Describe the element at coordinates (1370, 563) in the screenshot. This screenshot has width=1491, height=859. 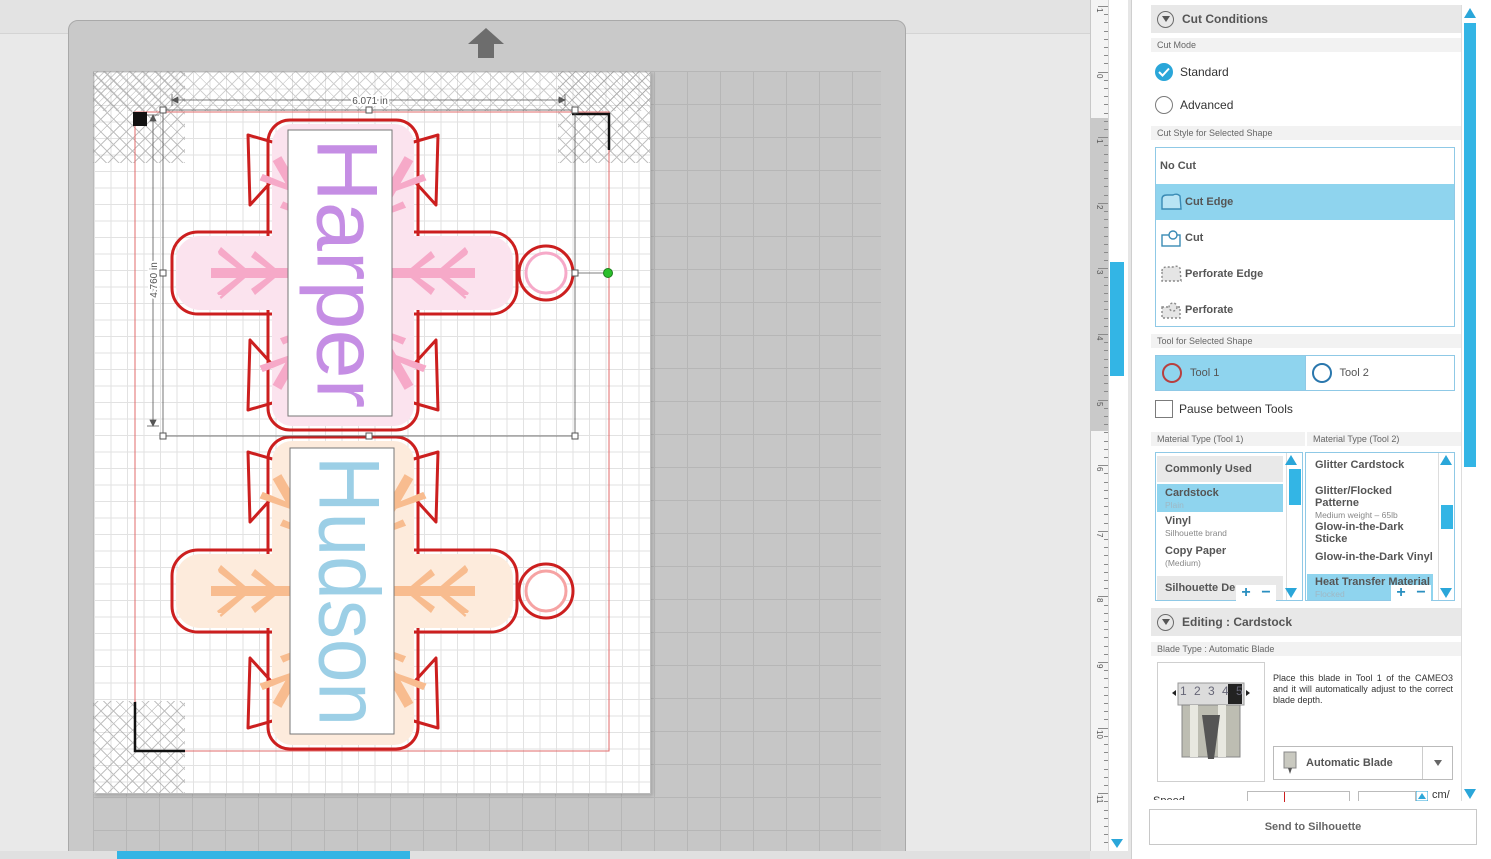
I see `material-item: Glow-in-the-Dark Vinyl` at that location.